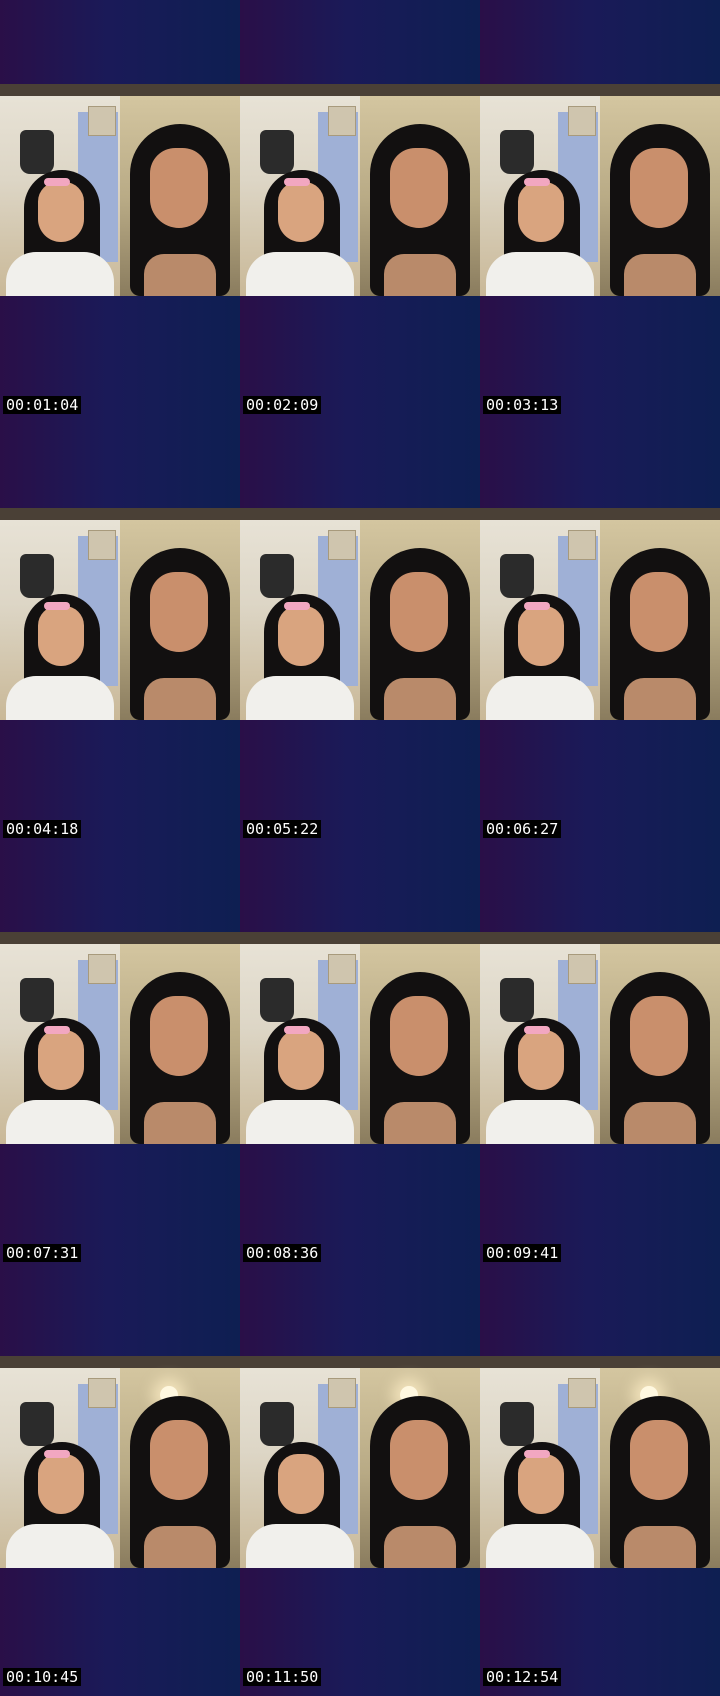 This screenshot has width=720, height=1696. I want to click on thumbnail-cell: 00:09:41, so click(600, 1060).